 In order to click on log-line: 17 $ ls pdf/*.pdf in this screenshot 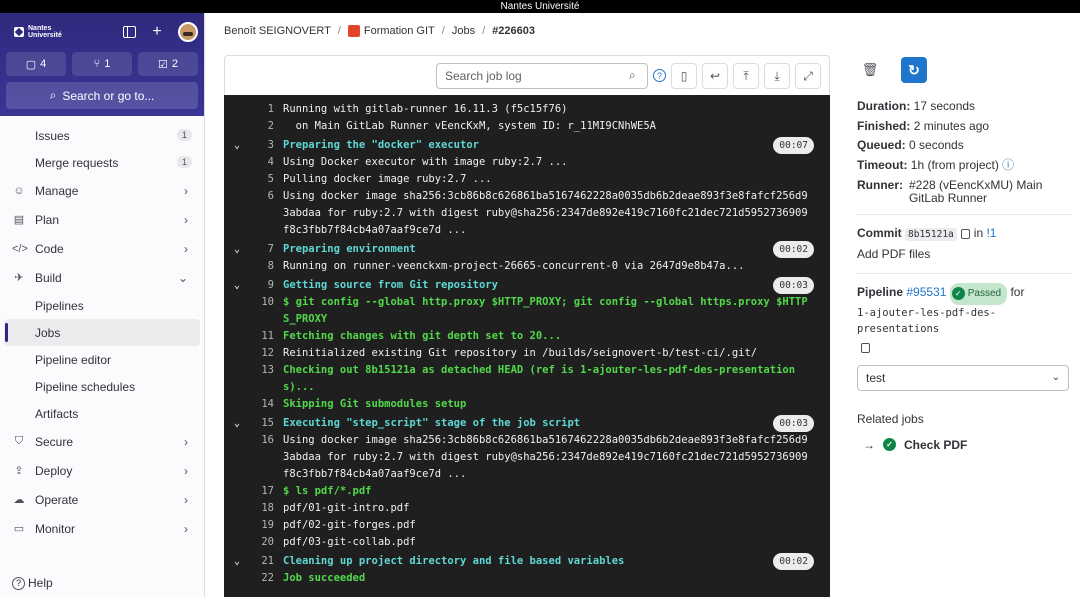, I will do `click(527, 491)`.